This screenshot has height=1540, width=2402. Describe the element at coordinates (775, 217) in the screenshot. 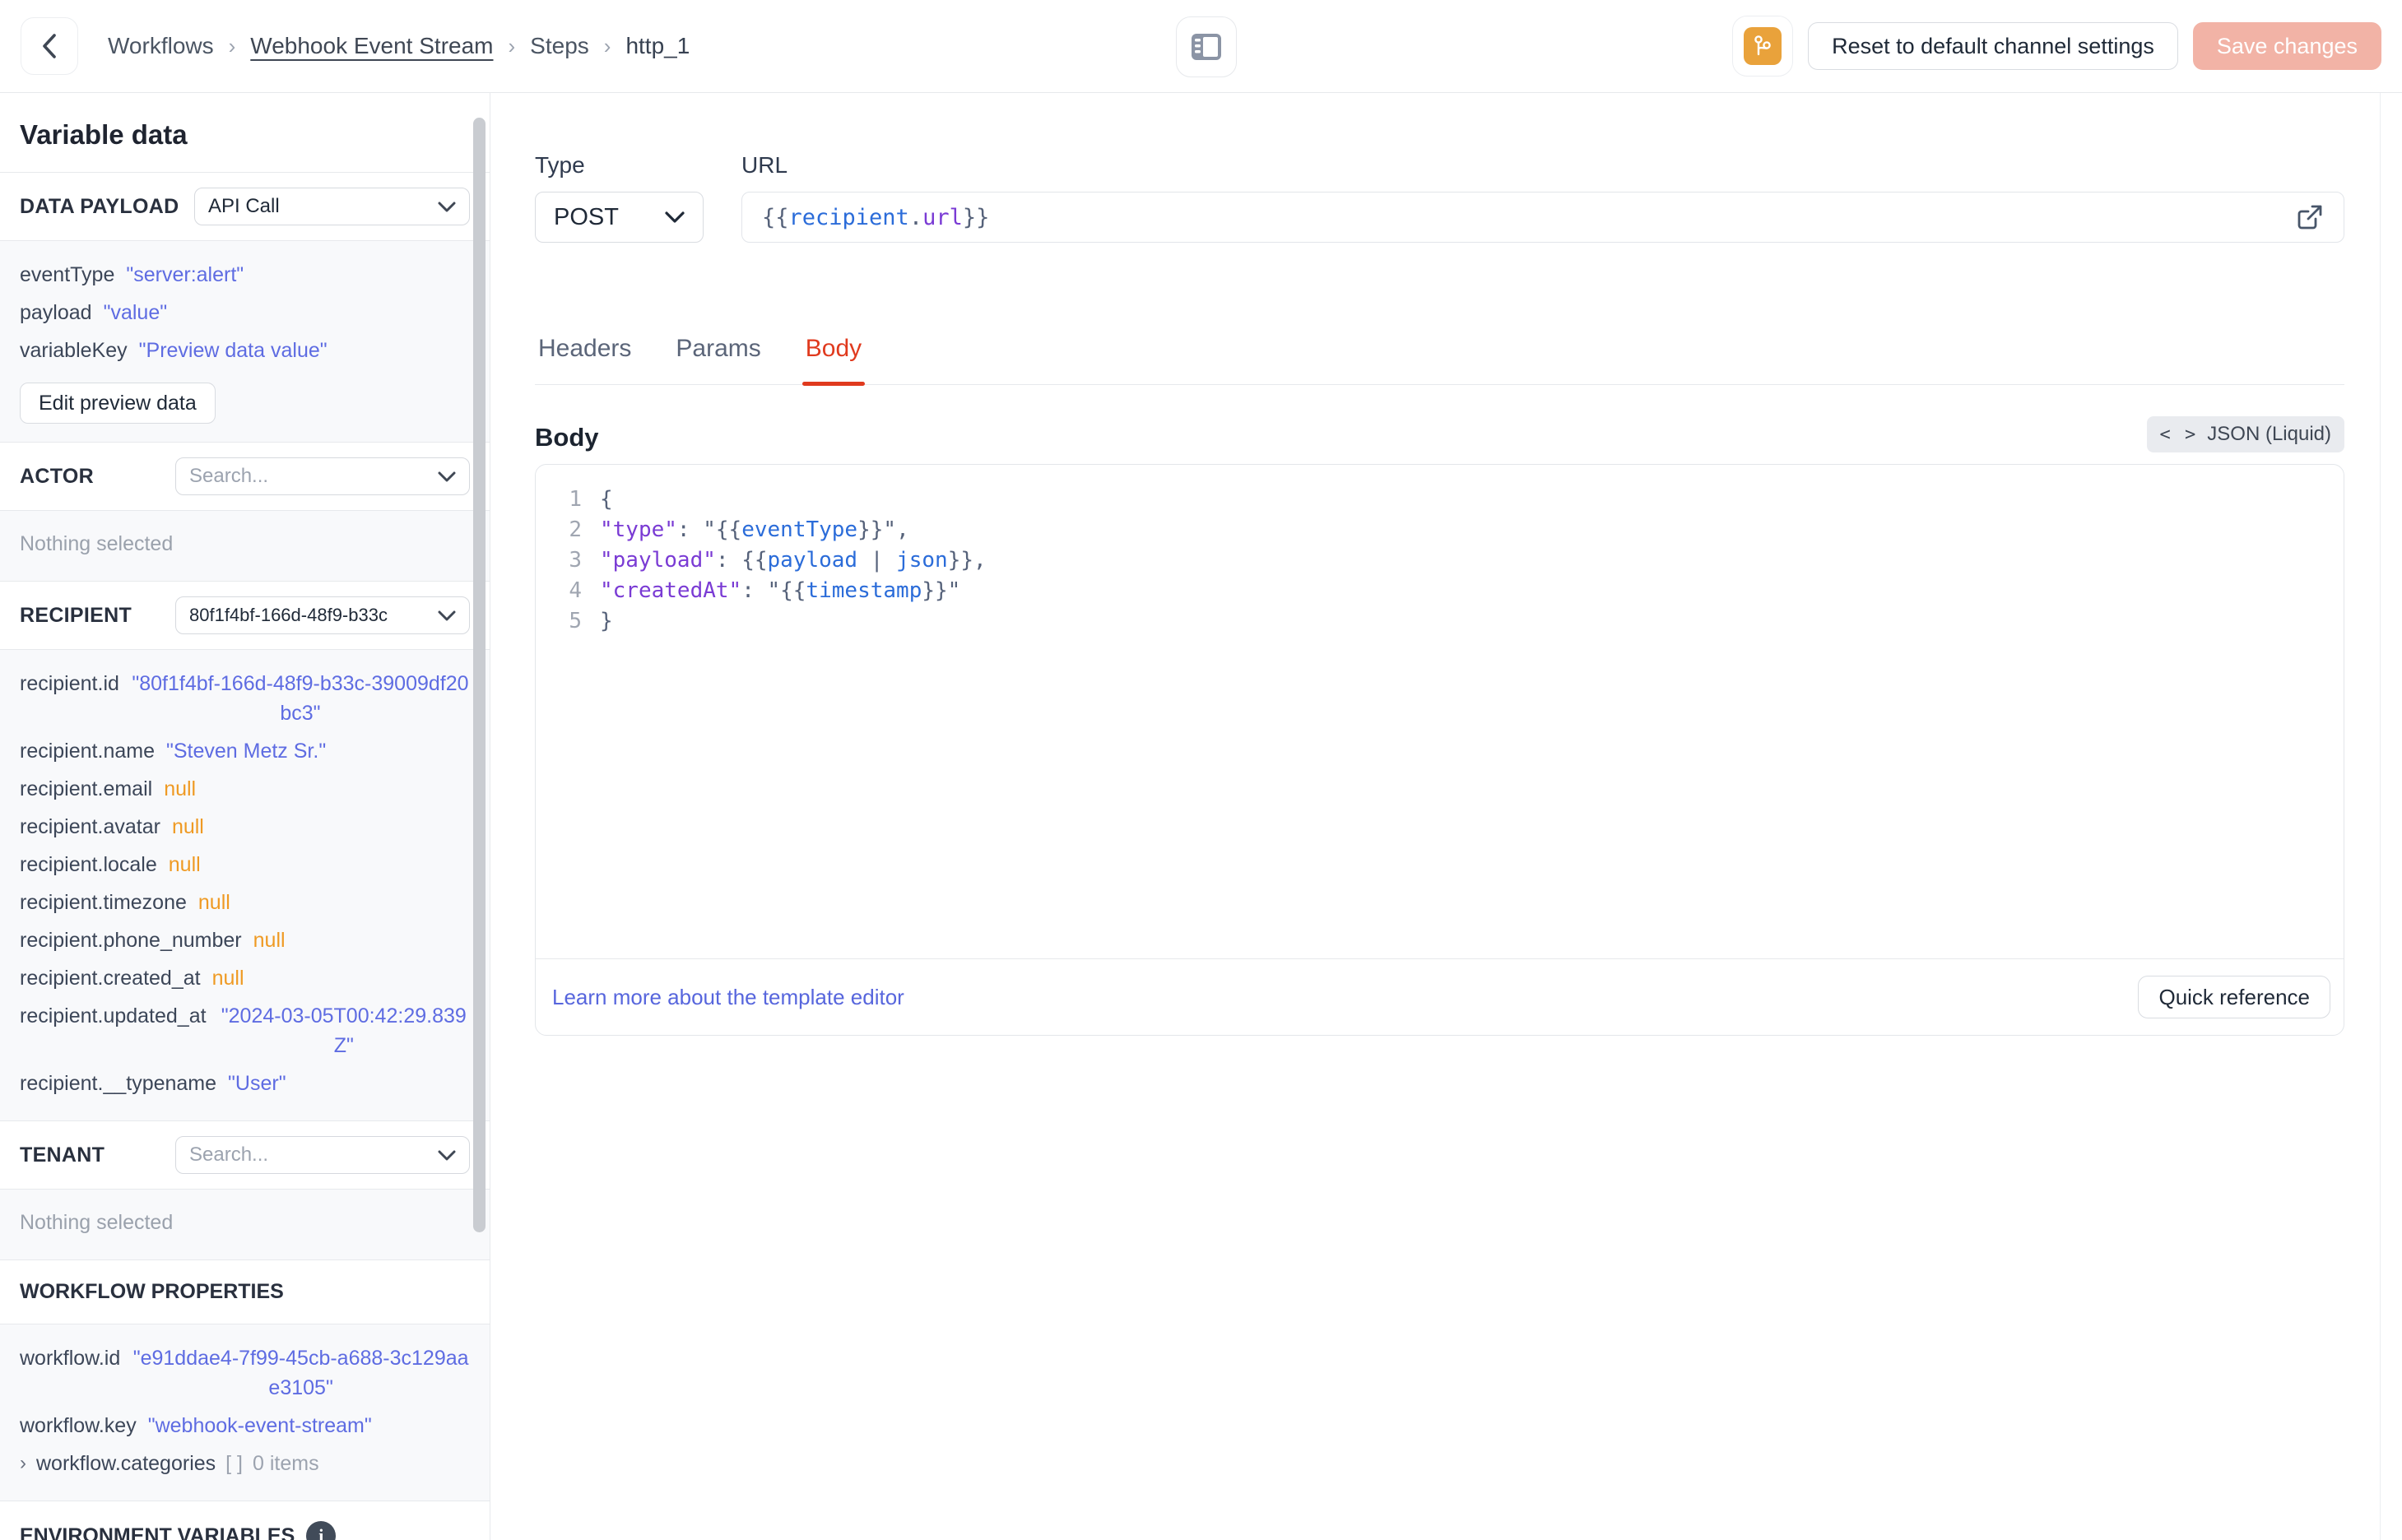

I see `liquid-token: {{` at that location.